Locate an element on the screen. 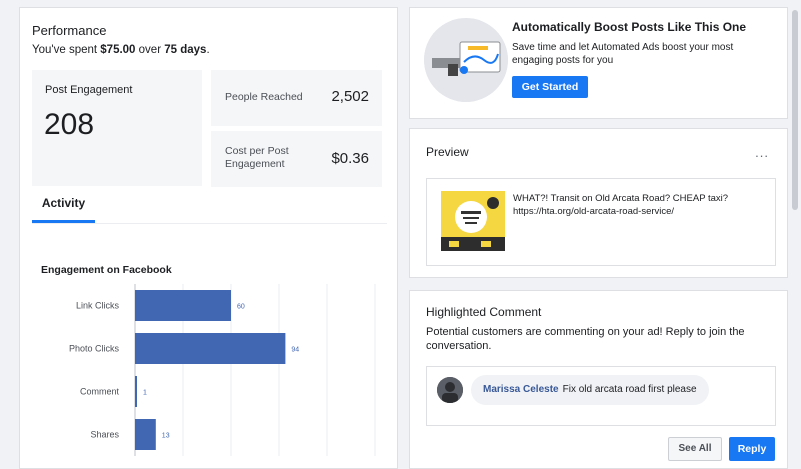 The image size is (801, 469). highlighted-comment-title: Highlighted Comment is located at coordinates (484, 312).